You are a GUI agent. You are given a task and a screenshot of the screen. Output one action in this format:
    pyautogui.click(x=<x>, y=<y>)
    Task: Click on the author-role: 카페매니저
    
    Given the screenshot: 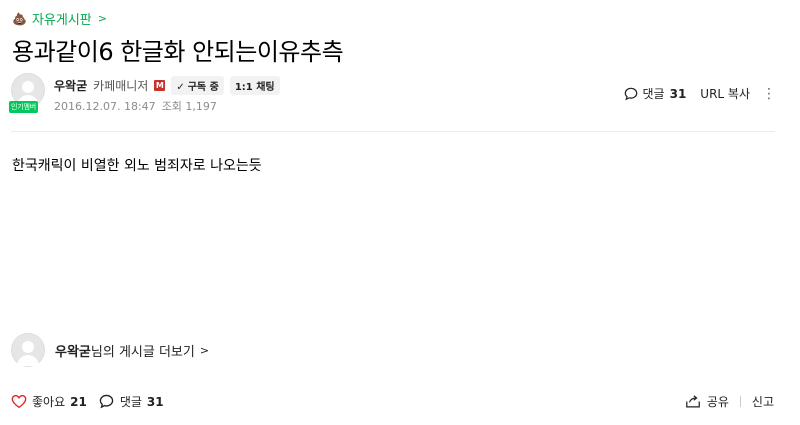 What is the action you would take?
    pyautogui.click(x=121, y=86)
    